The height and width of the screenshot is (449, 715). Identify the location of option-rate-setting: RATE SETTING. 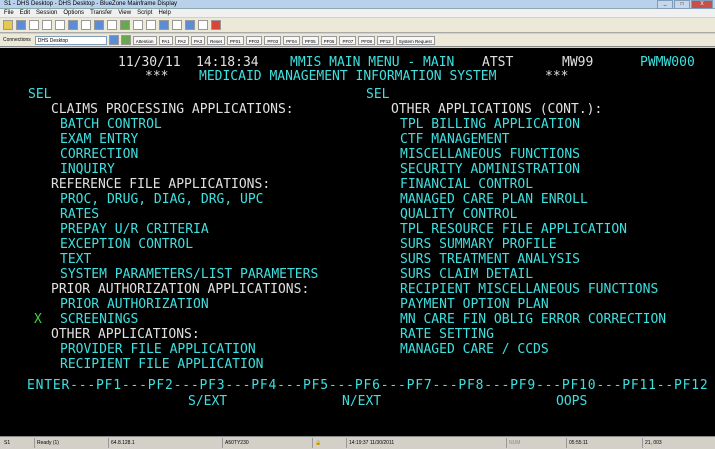
(447, 335).